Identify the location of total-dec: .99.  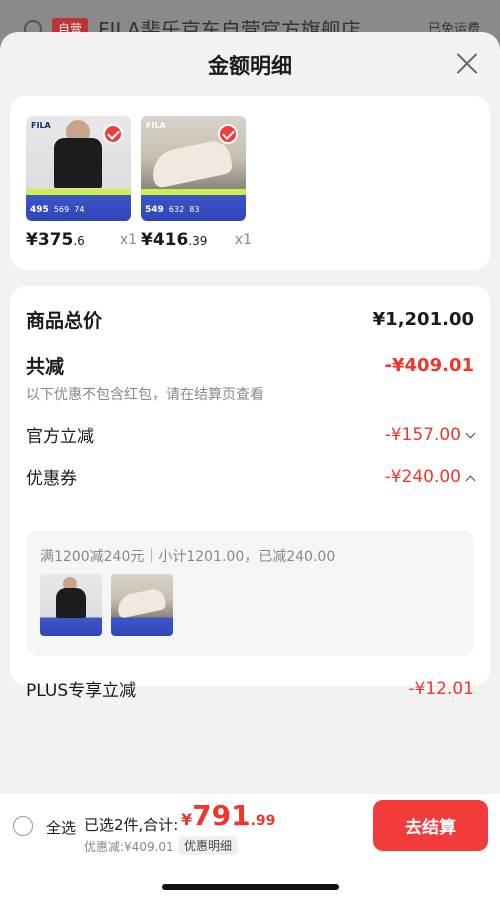
(263, 821).